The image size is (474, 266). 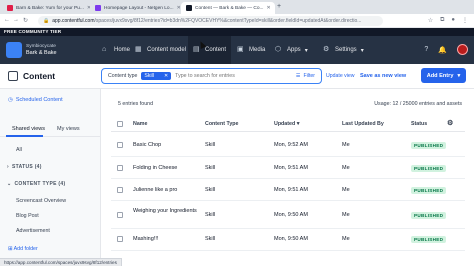 I want to click on url-host: app.contentful.com, so click(x=73, y=21).